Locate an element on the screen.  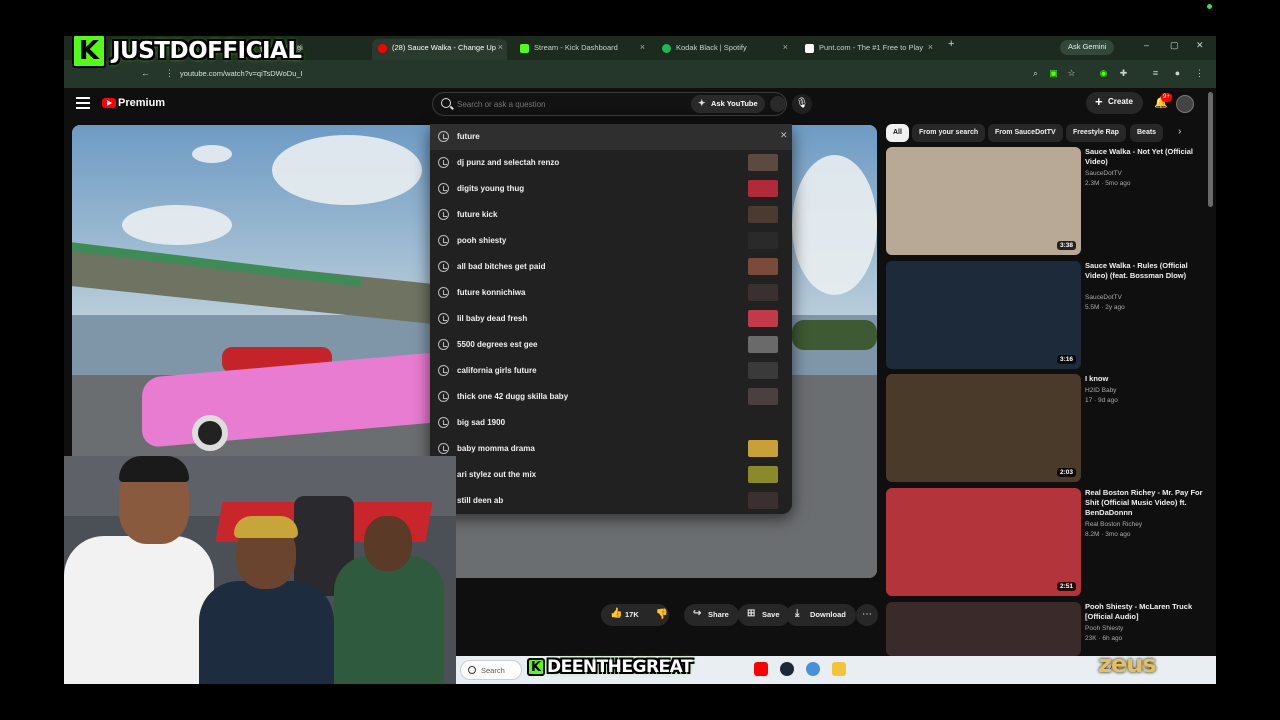
create-button: Create is located at coordinates (1114, 103).